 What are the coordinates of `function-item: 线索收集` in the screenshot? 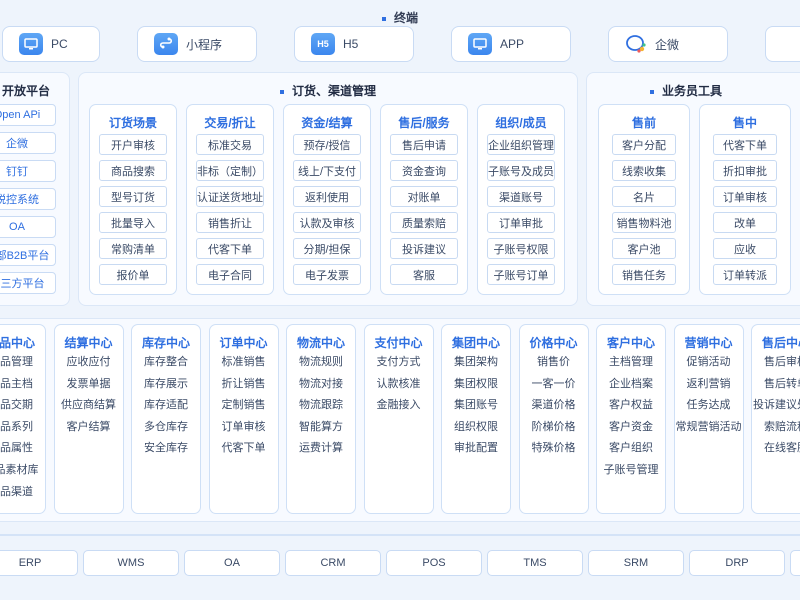 It's located at (644, 170).